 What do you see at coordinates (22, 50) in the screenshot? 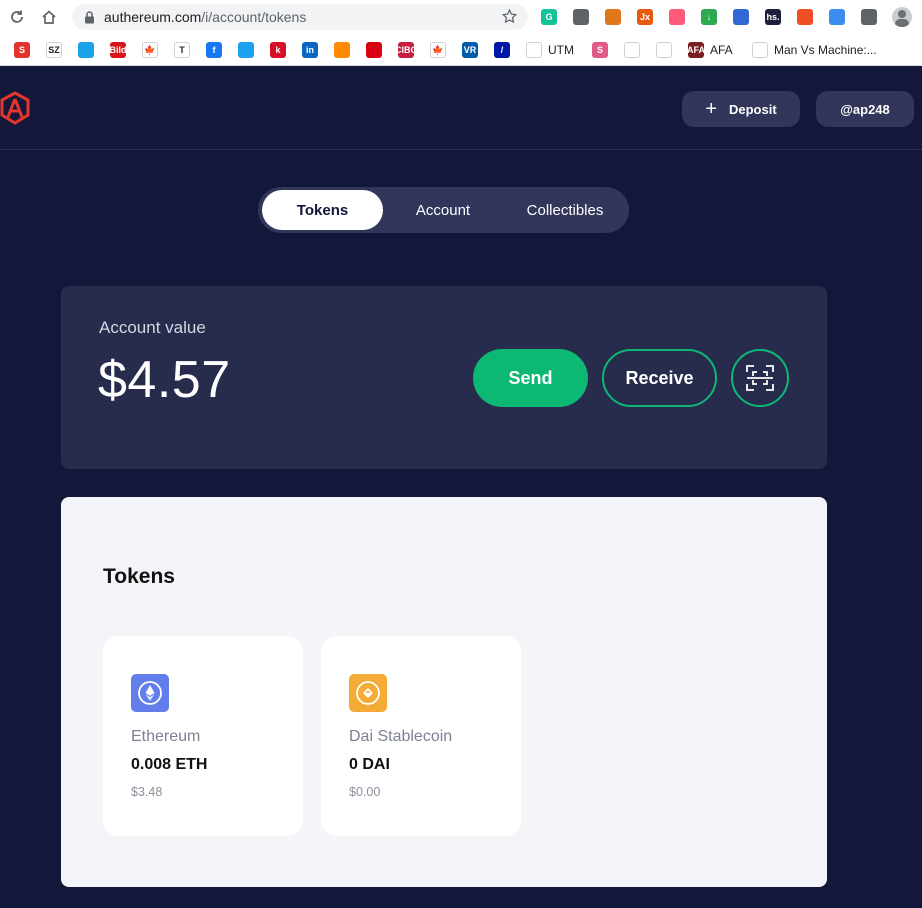
I see `s-red-favicon: S` at bounding box center [22, 50].